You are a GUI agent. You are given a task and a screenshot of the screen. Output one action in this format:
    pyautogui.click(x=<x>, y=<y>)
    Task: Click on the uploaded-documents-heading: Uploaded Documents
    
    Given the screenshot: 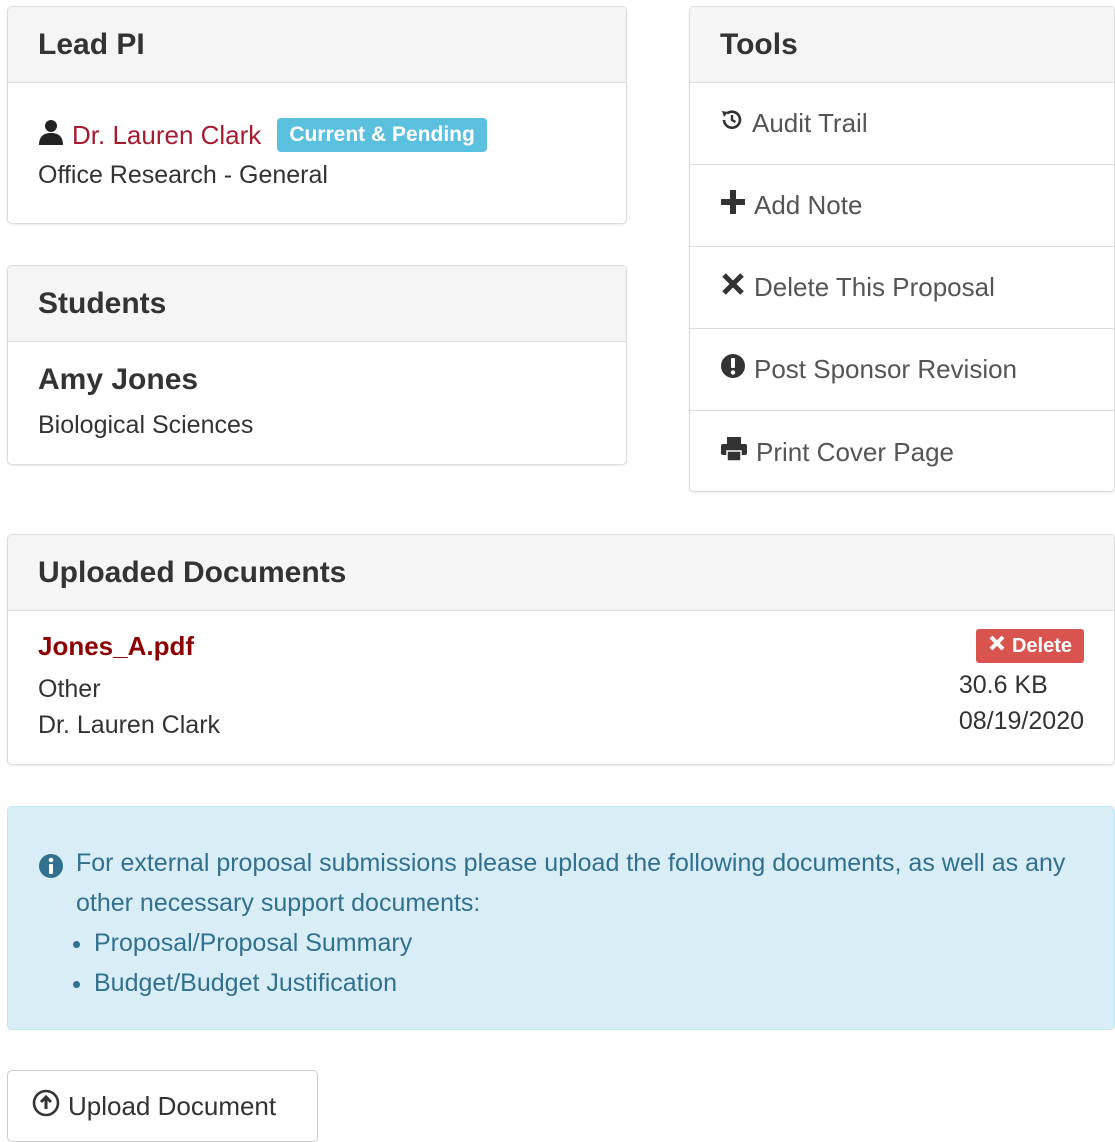 What is the action you would take?
    pyautogui.click(x=561, y=573)
    